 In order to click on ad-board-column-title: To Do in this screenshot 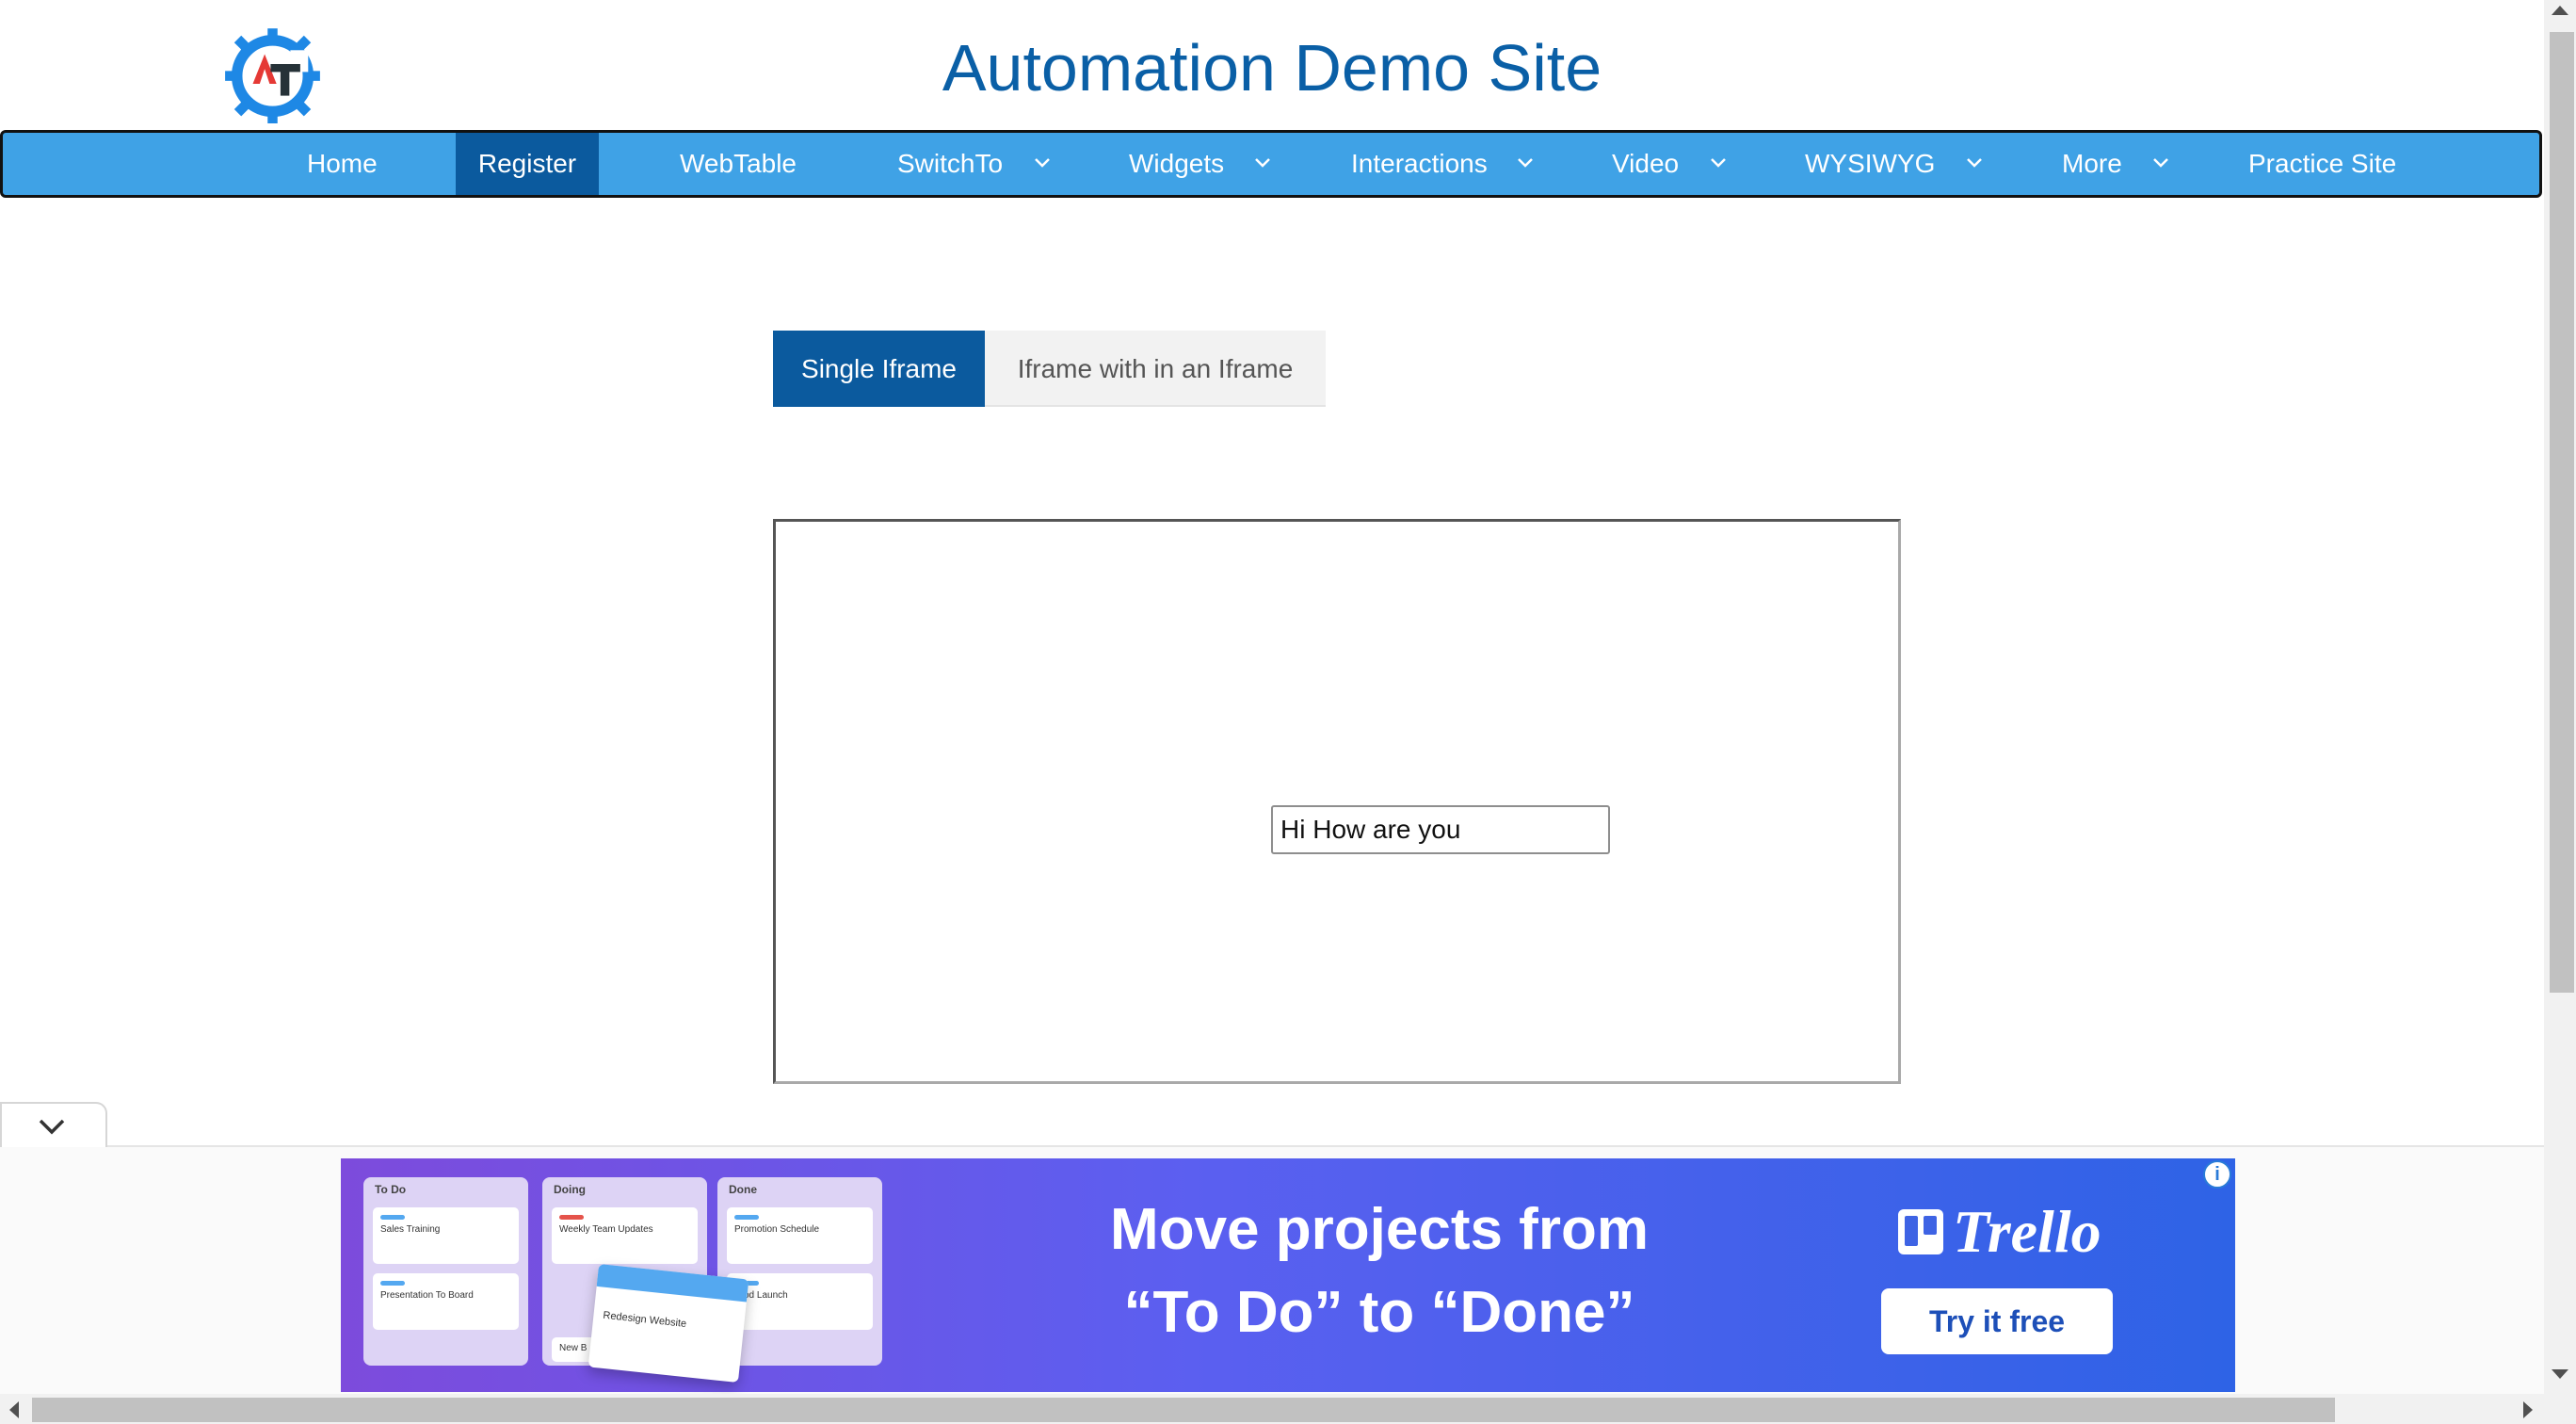, I will do `click(391, 1189)`.